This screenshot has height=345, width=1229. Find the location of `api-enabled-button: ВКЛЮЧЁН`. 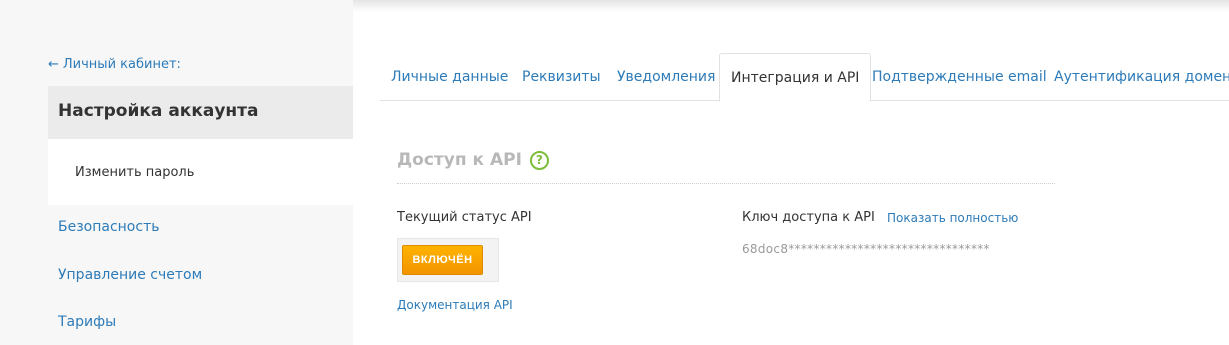

api-enabled-button: ВКЛЮЧЁН is located at coordinates (442, 260).